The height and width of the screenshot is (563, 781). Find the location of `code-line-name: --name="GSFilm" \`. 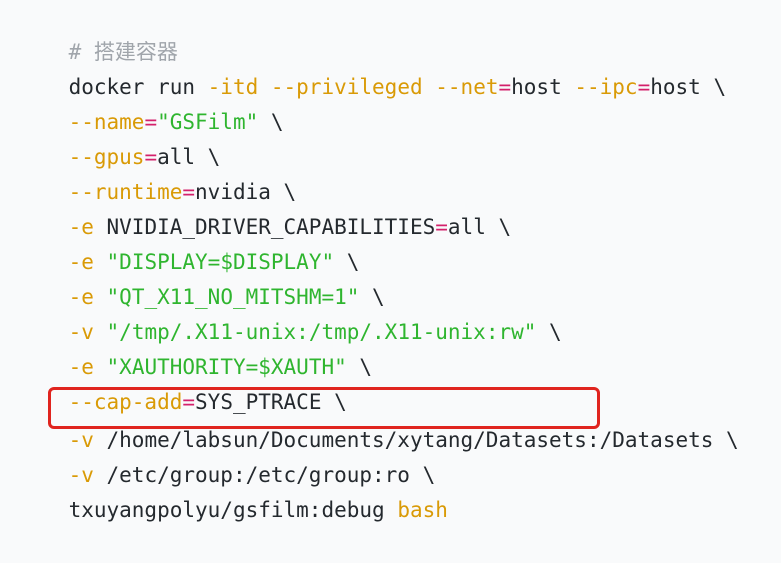

code-line-name: --name="GSFilm" \ is located at coordinates (151, 102).